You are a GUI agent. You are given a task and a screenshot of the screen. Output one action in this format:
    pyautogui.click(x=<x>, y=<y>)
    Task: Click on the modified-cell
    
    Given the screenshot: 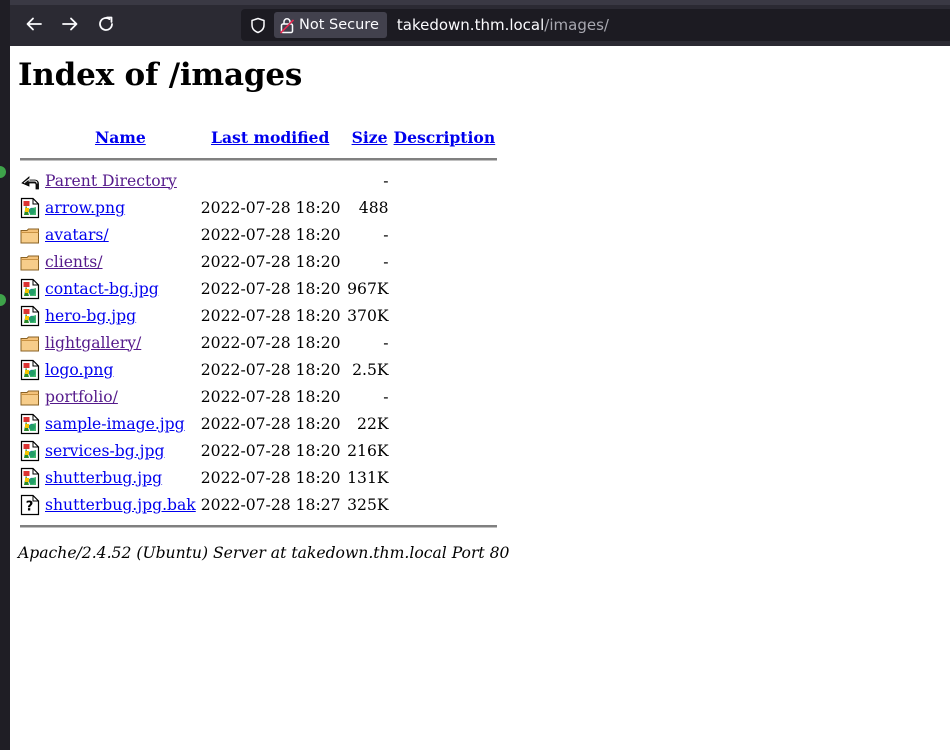 What is the action you would take?
    pyautogui.click(x=270, y=180)
    